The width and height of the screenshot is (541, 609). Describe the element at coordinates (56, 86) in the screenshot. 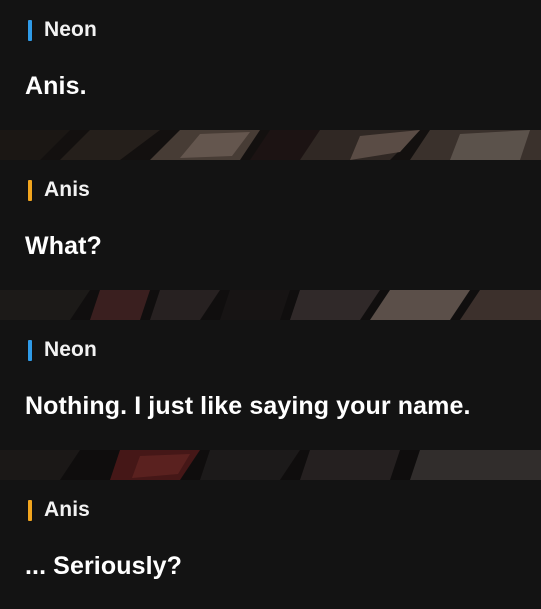

I see `dialogue-text: Anis.` at that location.